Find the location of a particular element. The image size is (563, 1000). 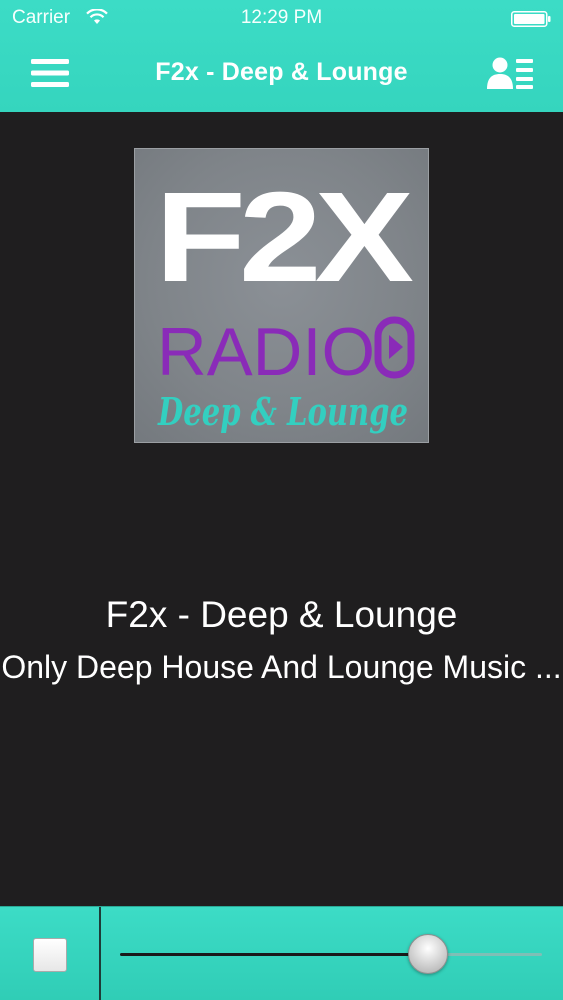

logo-deep-lounge-text: Deep & Lounge is located at coordinates (282, 411).